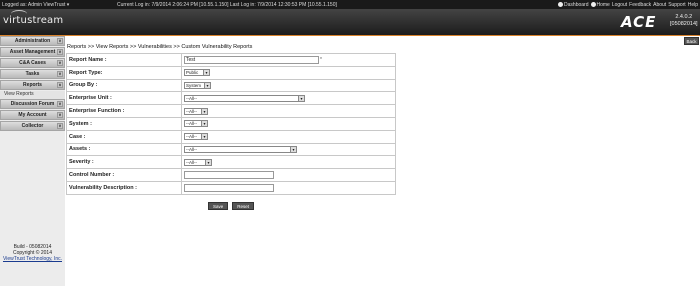  I want to click on nav-tasks: Tasks ∨, so click(32, 74).